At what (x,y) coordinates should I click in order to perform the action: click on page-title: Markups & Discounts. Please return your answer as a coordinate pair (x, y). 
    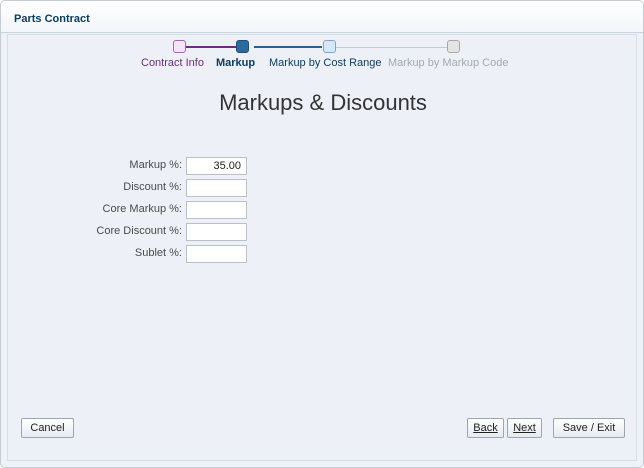
    Looking at the image, I should click on (323, 102).